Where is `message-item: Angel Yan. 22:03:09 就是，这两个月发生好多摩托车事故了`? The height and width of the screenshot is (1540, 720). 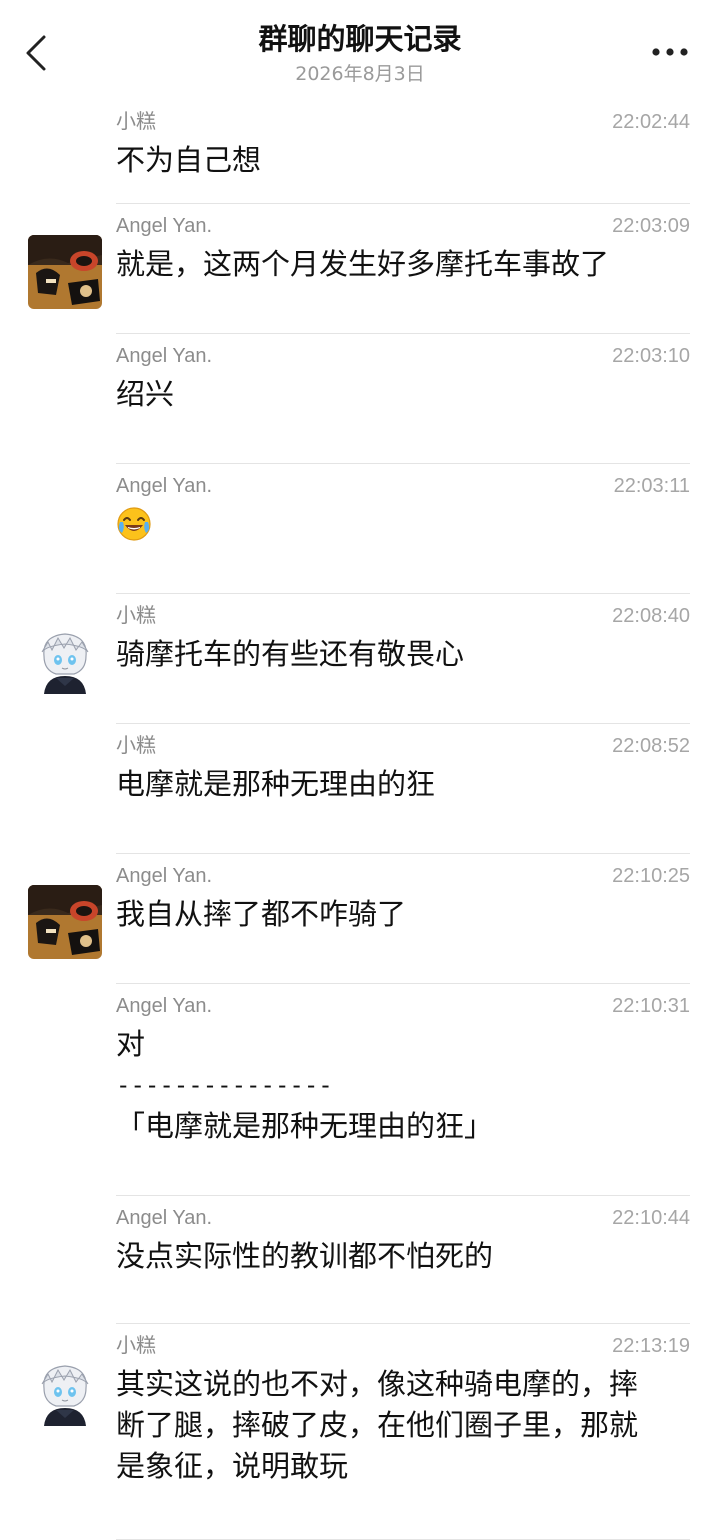 message-item: Angel Yan. 22:03:09 就是，这两个月发生好多摩托车事故了 is located at coordinates (360, 269).